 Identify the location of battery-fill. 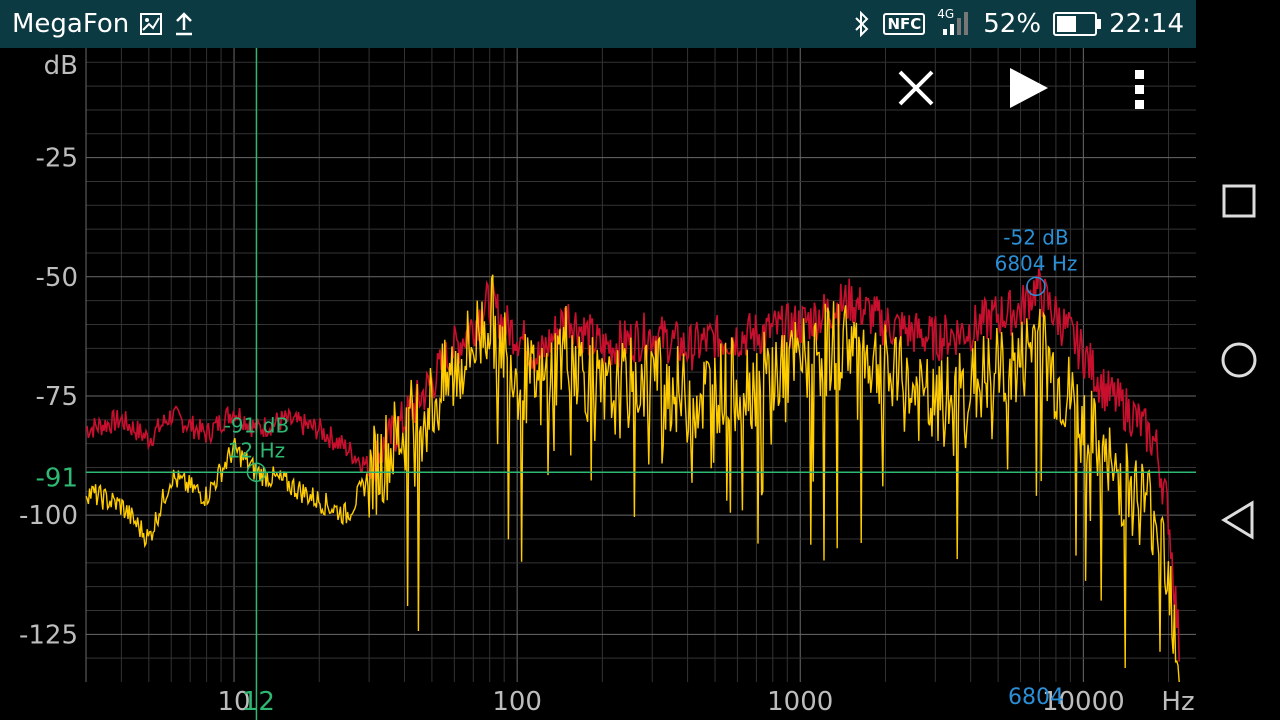
(1066, 24).